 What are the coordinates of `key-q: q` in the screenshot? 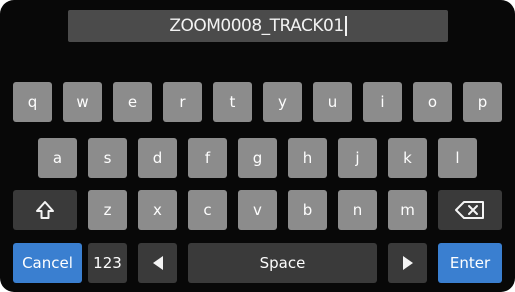 It's located at (32, 102).